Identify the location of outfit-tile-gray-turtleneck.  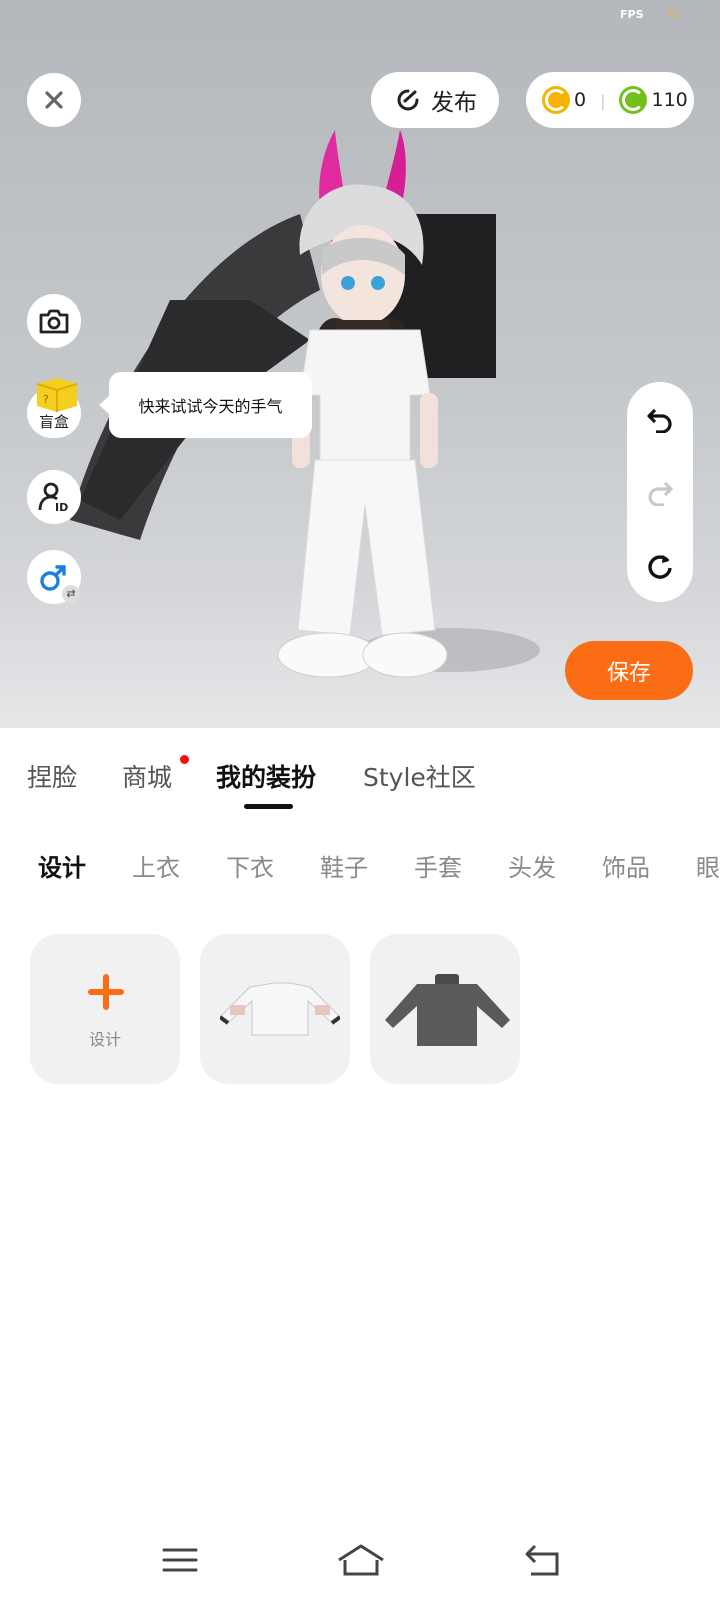
(445, 1009).